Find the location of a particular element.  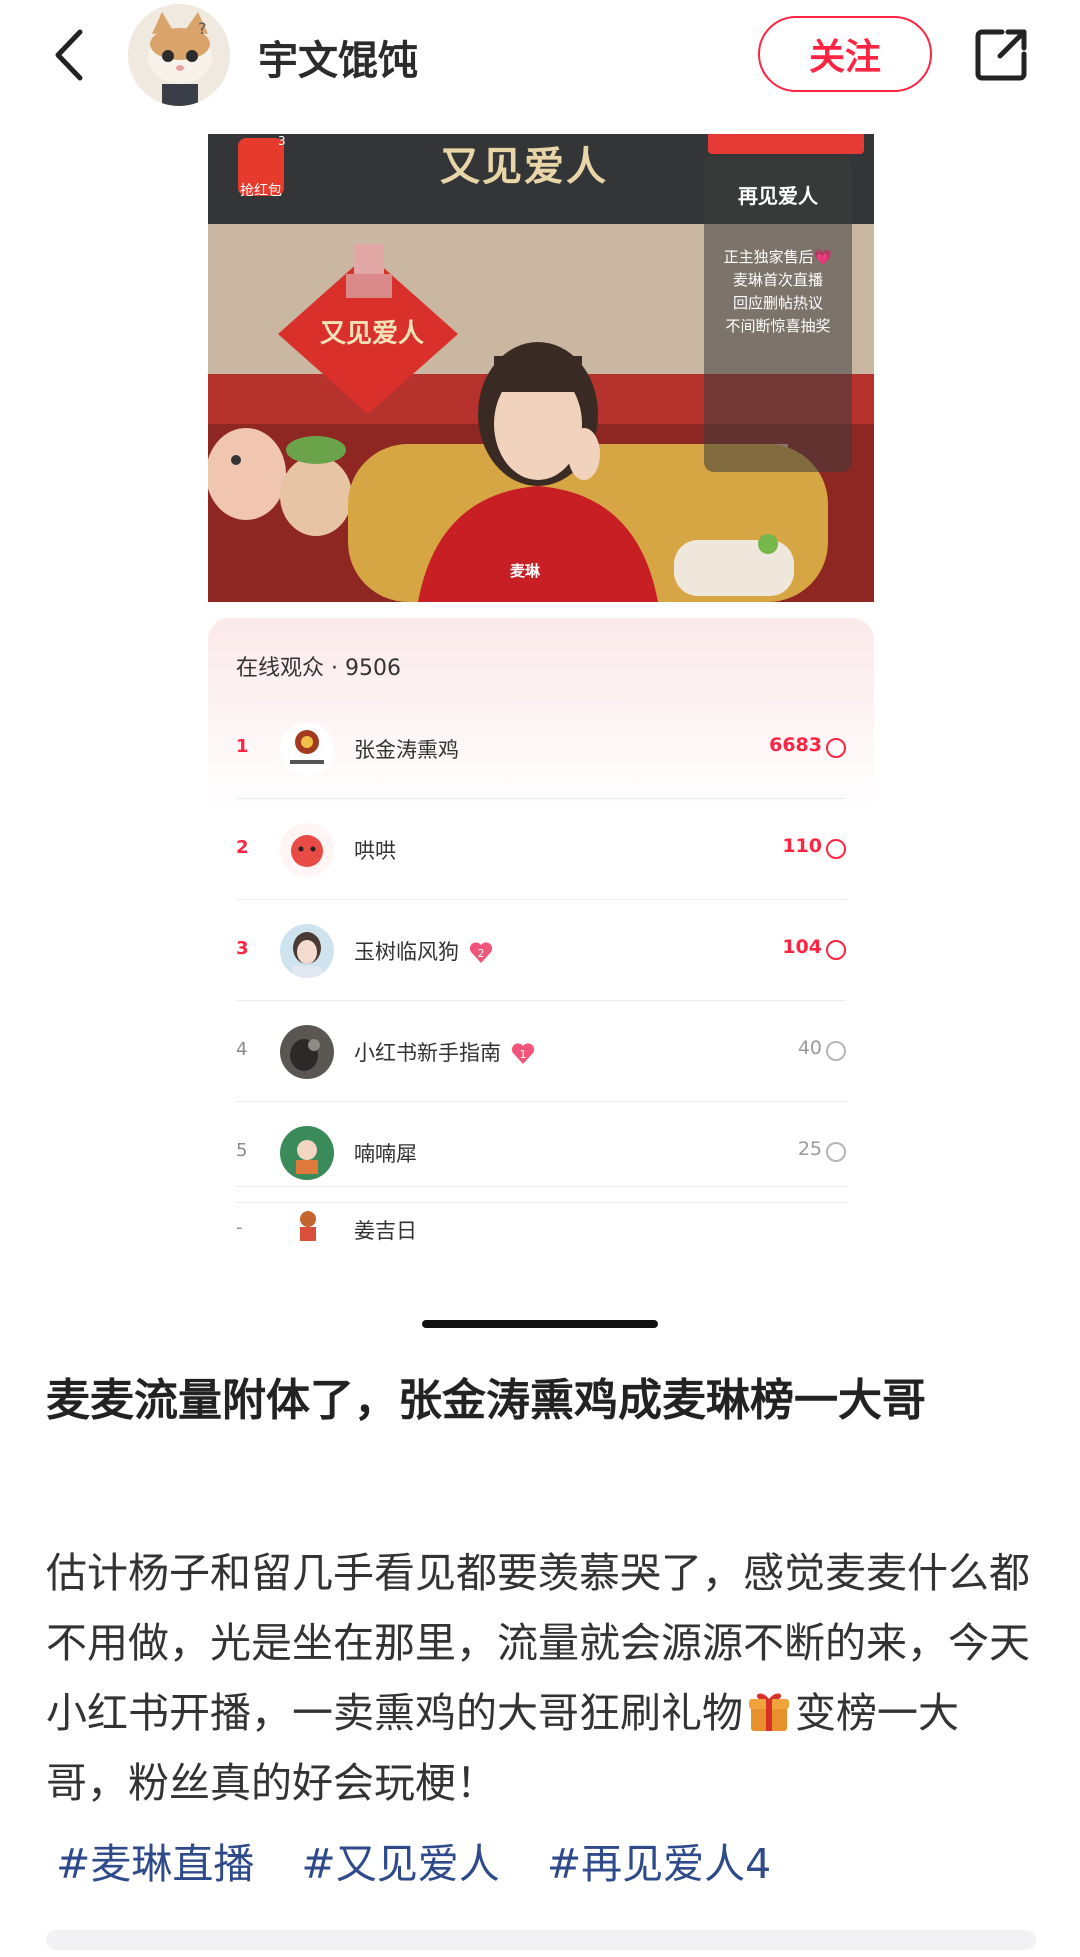

side-card-line: 麦琳首次直播 is located at coordinates (777, 280).